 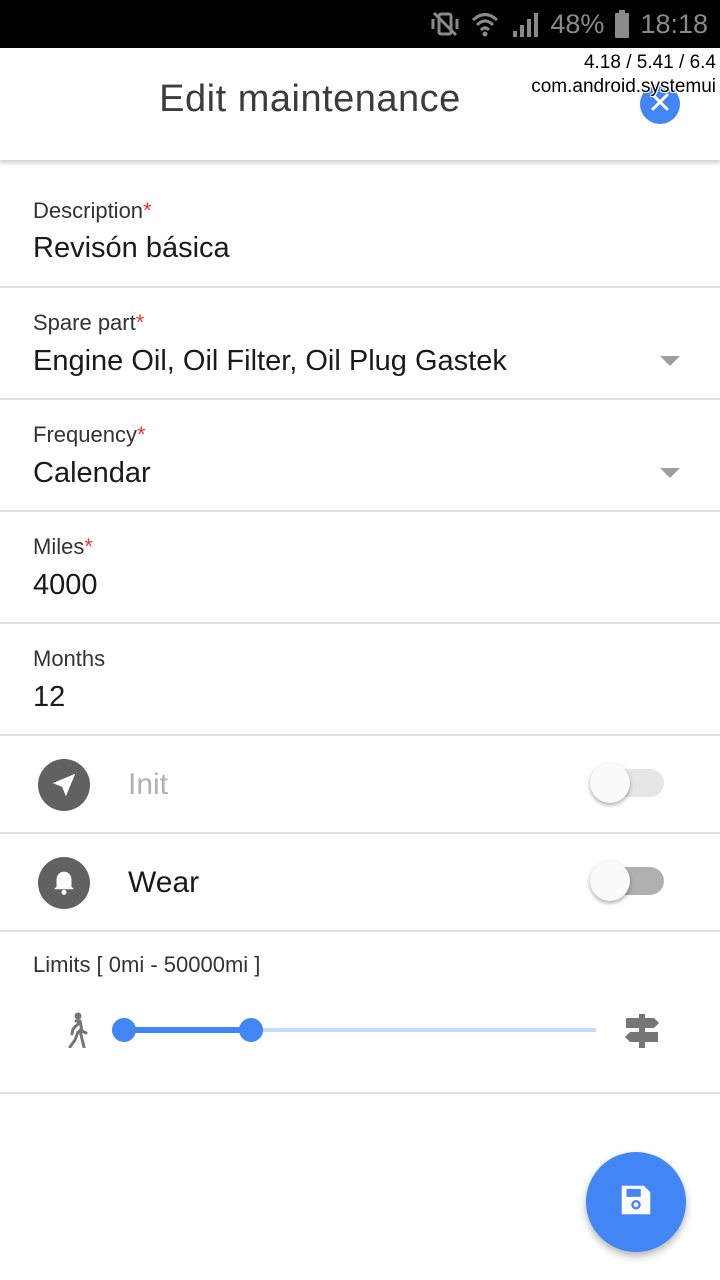 What do you see at coordinates (89, 322) in the screenshot?
I see `spare-part-label: Spare part*` at bounding box center [89, 322].